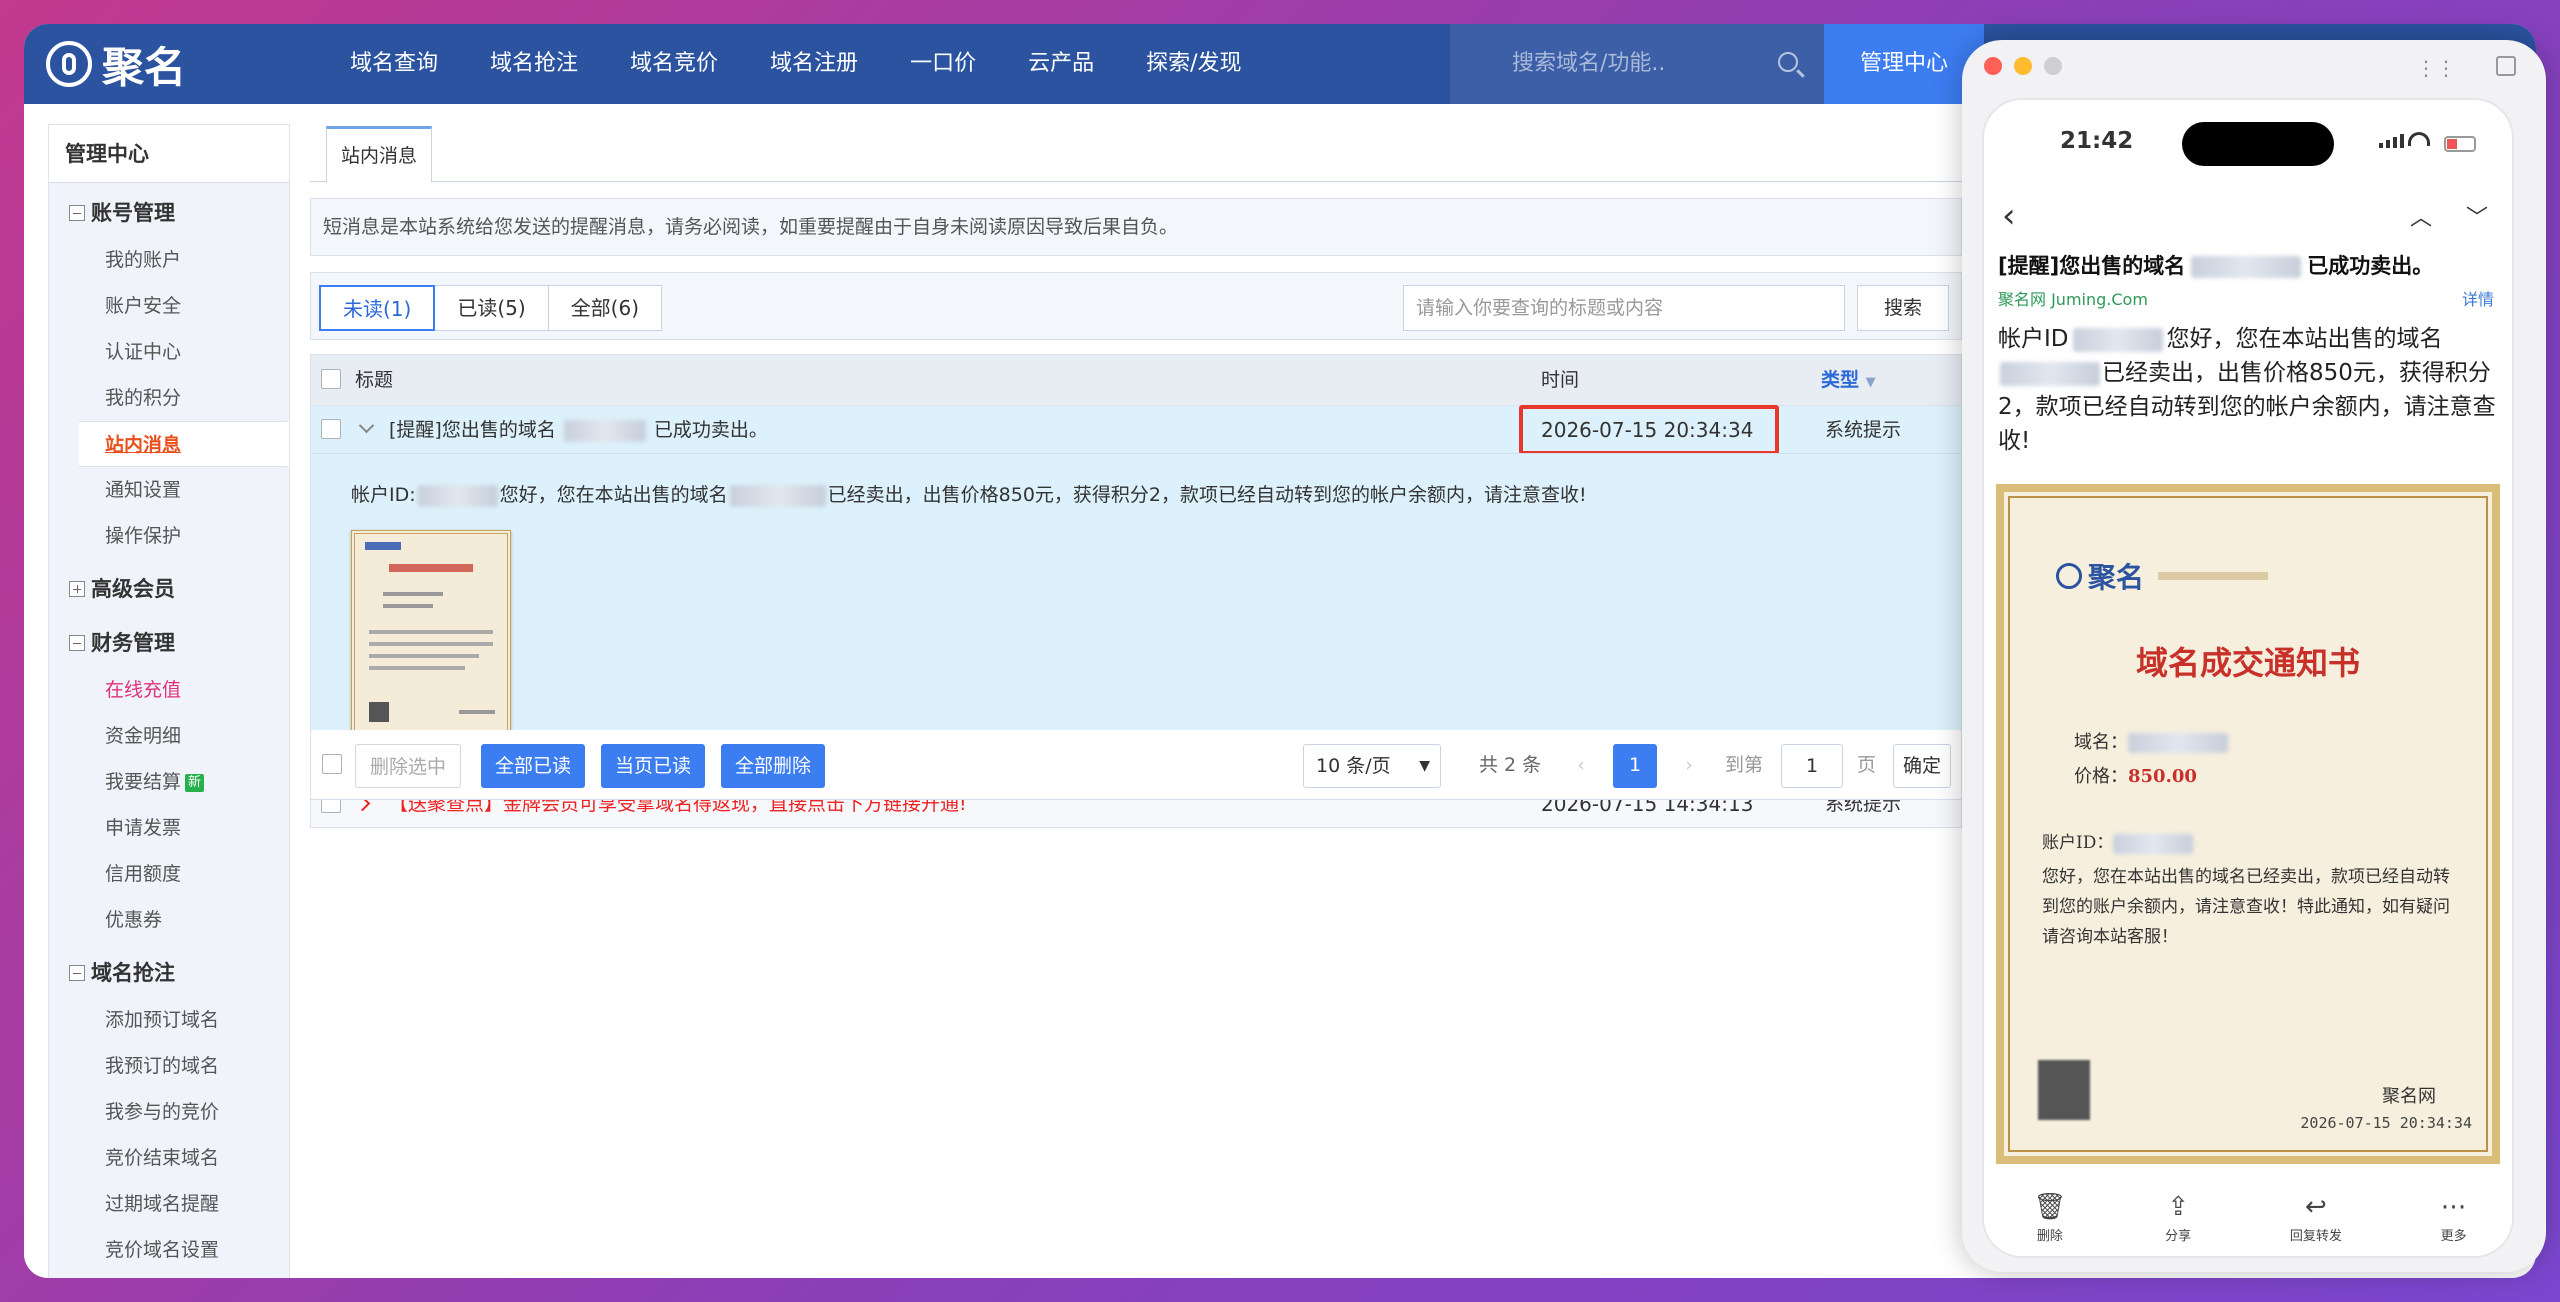  Describe the element at coordinates (332, 764) in the screenshot. I see `footer-select-all-checkbox` at that location.